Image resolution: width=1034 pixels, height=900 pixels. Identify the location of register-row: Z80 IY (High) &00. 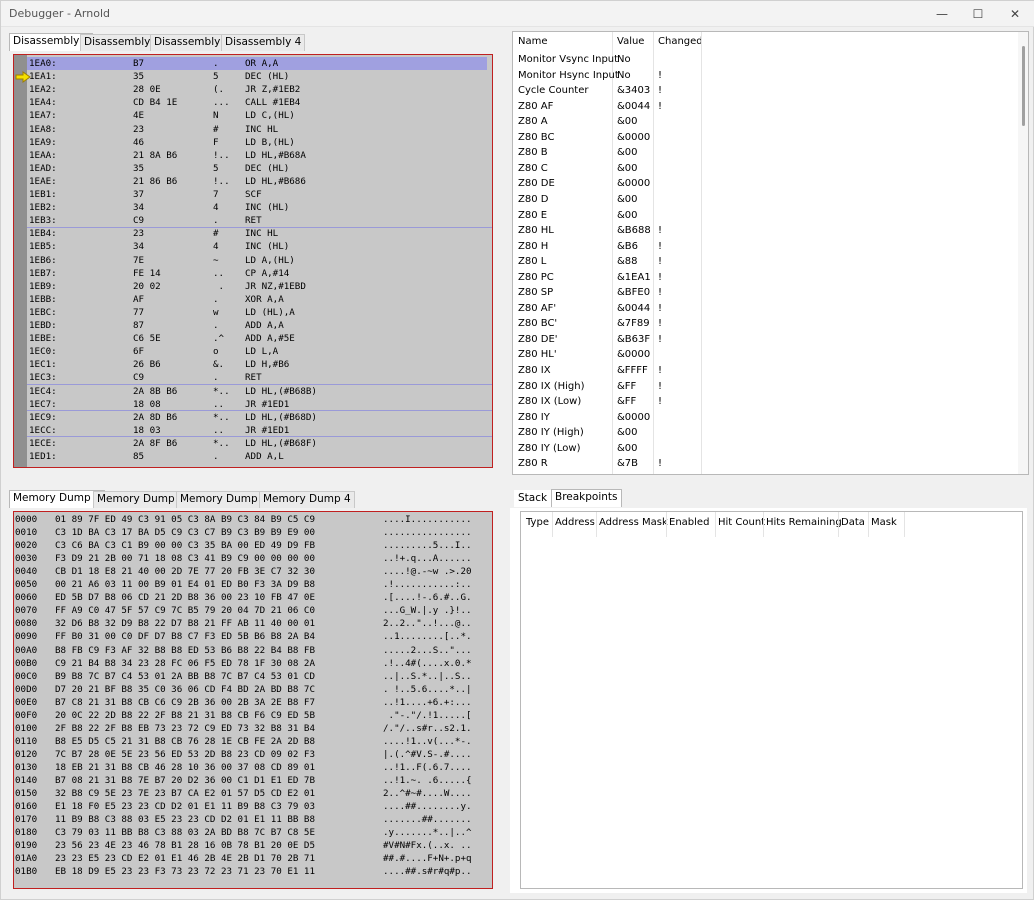
(770, 433).